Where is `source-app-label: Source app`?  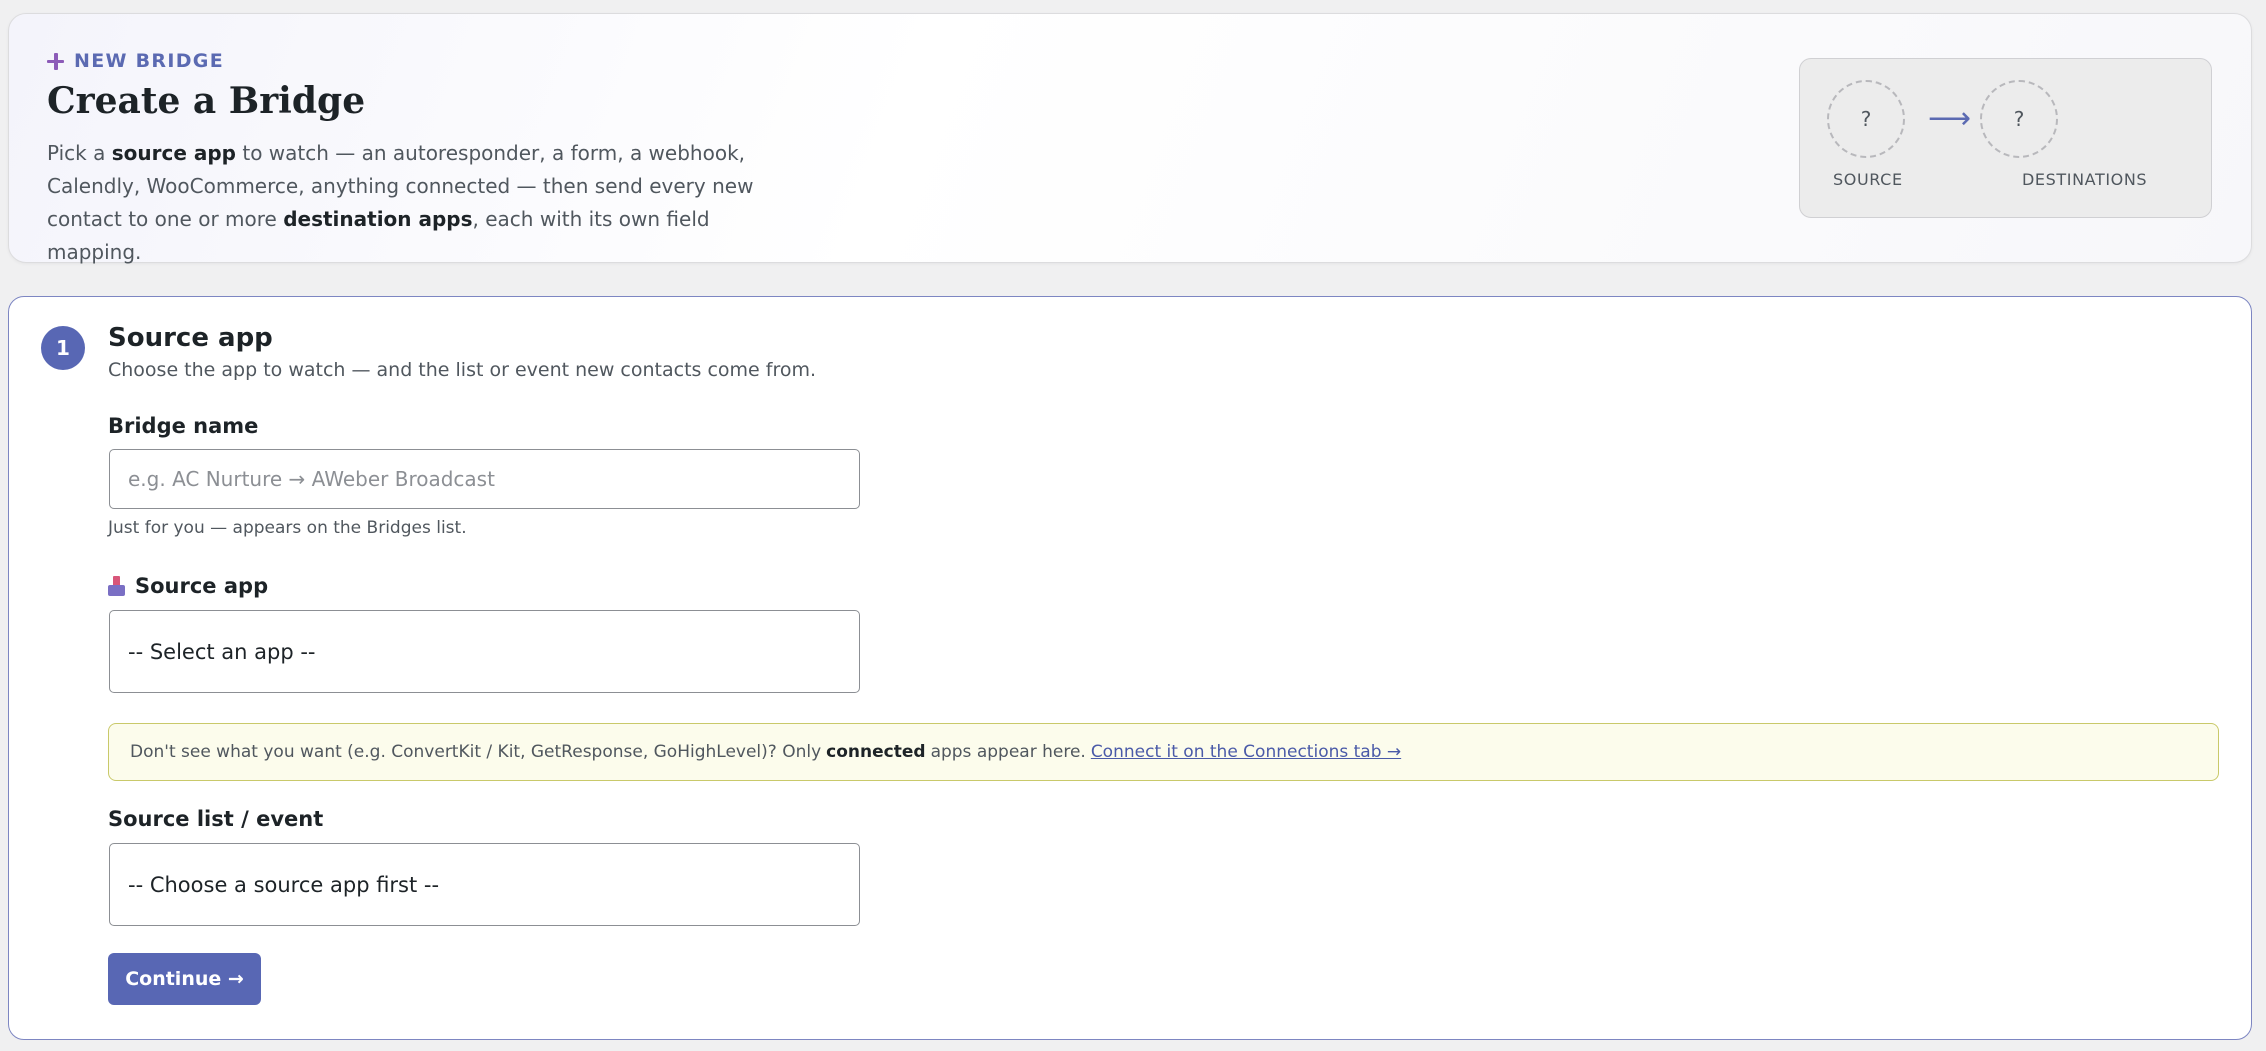 source-app-label: Source app is located at coordinates (188, 586).